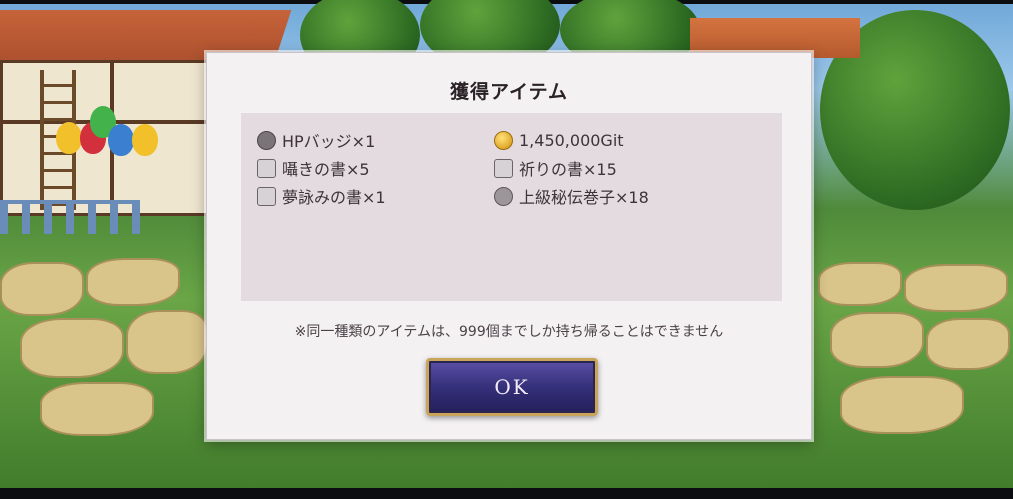  I want to click on ok-button-label: OK, so click(512, 387).